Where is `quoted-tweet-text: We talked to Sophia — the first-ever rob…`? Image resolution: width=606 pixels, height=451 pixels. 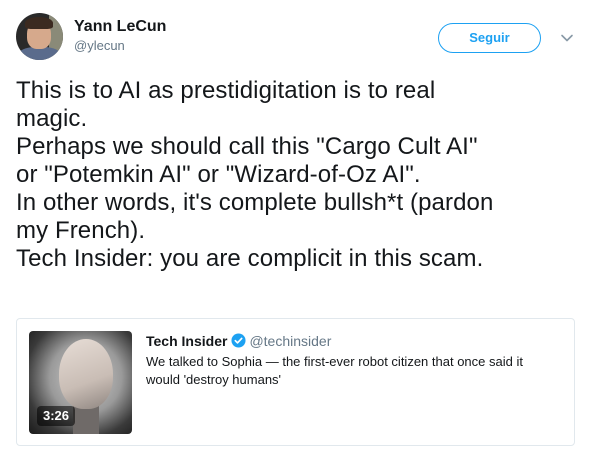
quoted-tweet-text: We talked to Sophia — the first-ever rob… is located at coordinates (356, 371).